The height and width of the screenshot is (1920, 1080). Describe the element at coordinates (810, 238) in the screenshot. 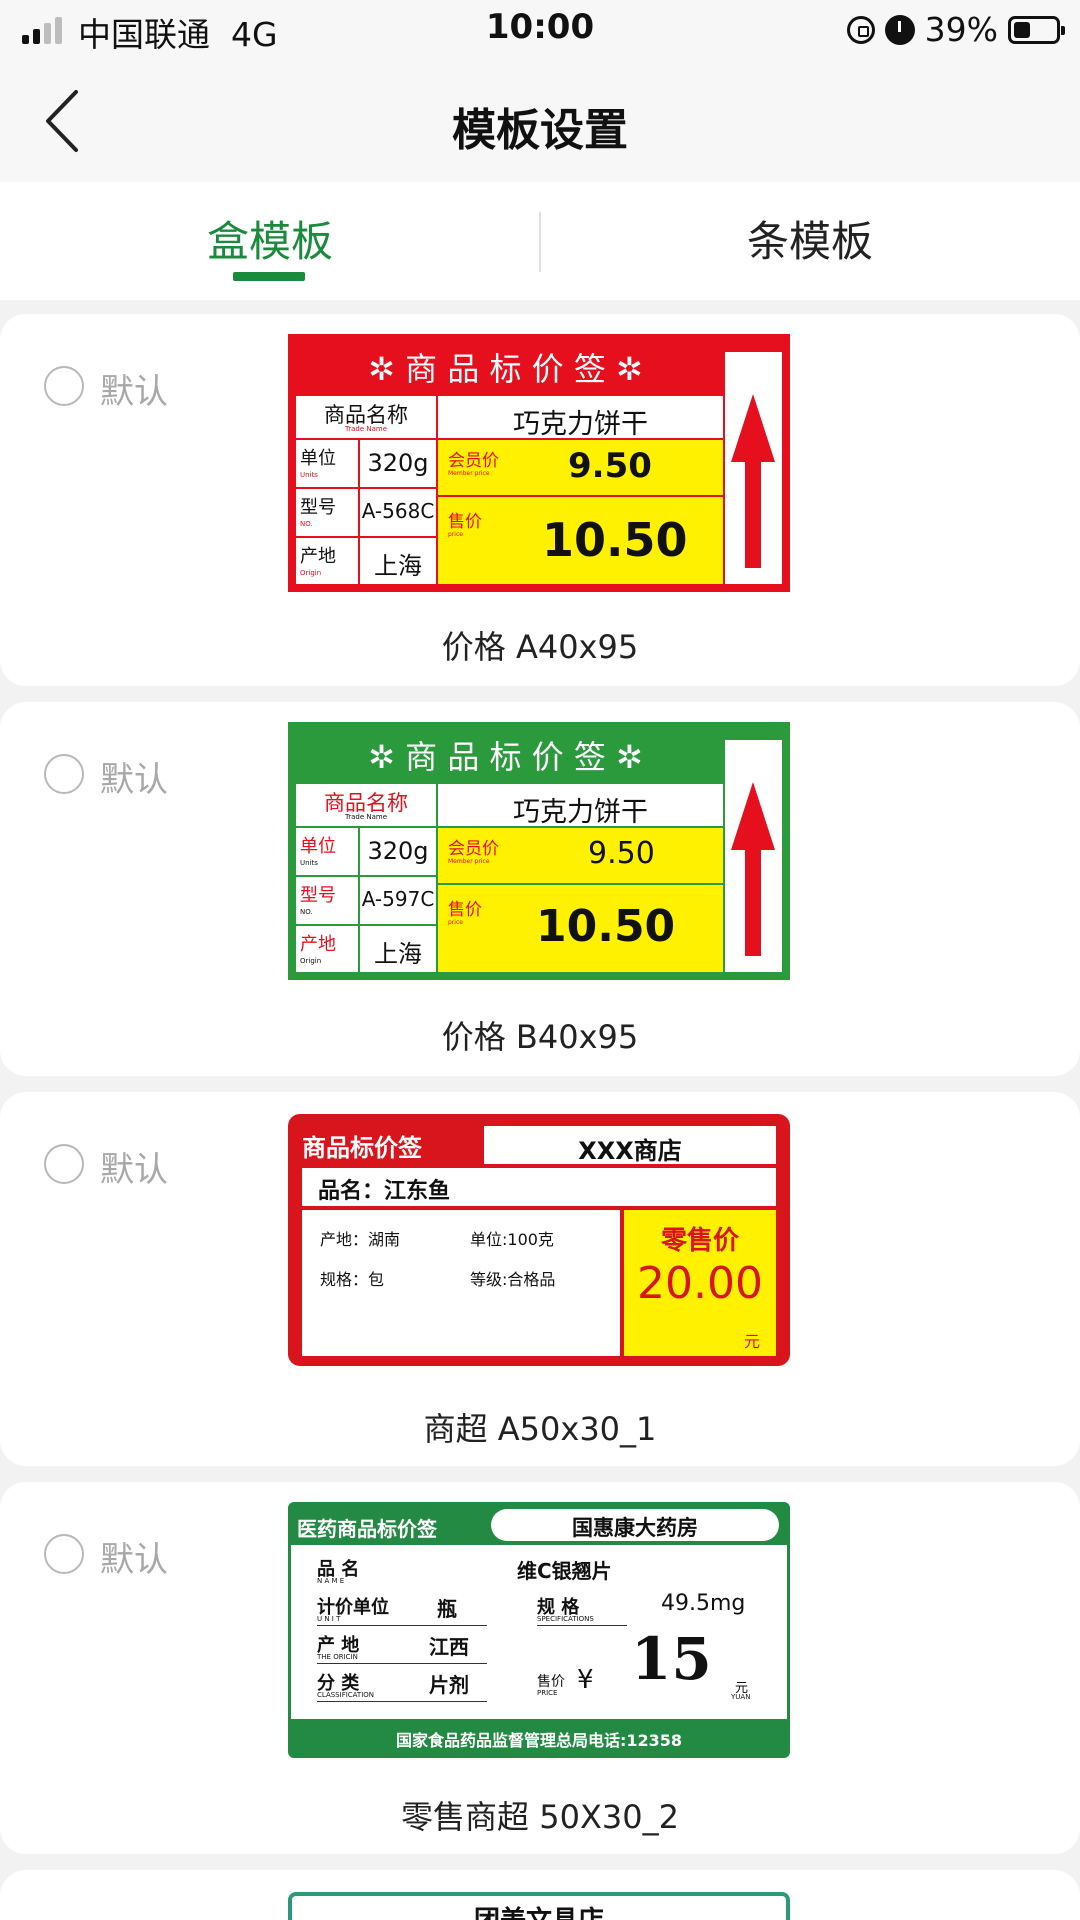

I see `tab-strip-template: 条模板` at that location.